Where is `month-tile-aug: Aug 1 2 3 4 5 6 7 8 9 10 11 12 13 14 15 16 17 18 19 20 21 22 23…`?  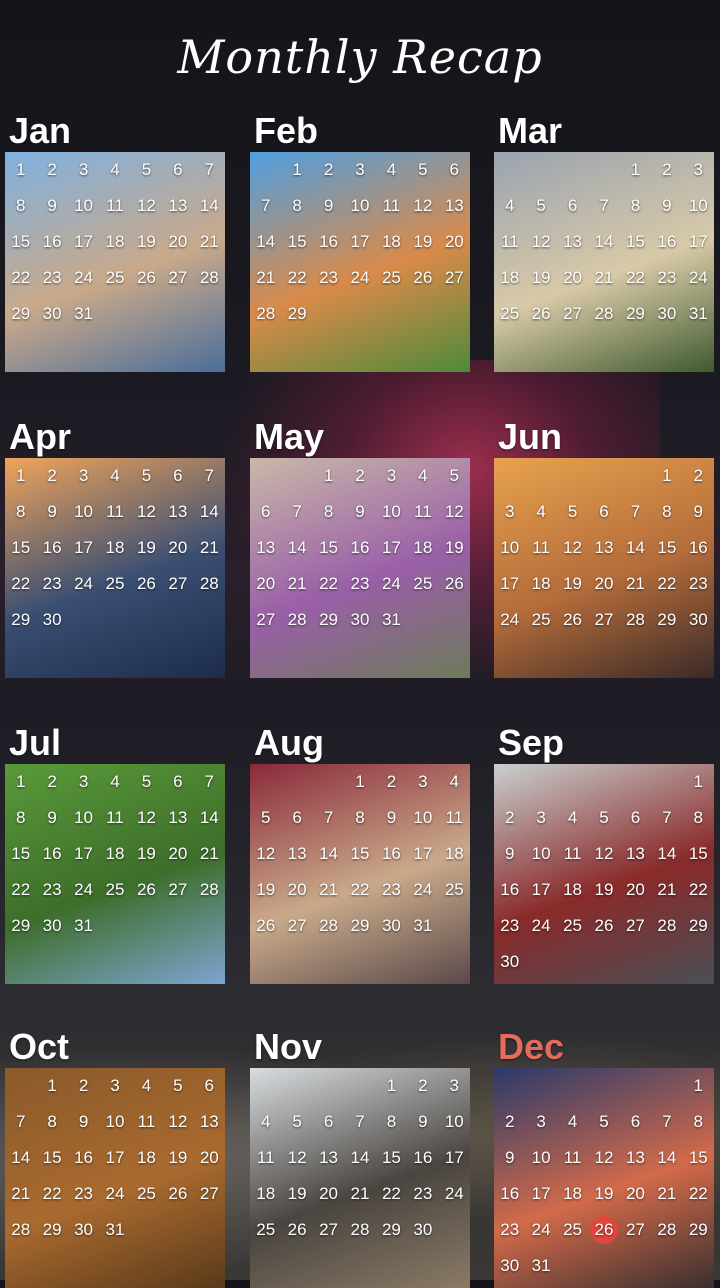
month-tile-aug: Aug 1 2 3 4 5 6 7 8 9 10 11 12 13 14 15 16 17 18 19 20 21 22 23… is located at coordinates (360, 853).